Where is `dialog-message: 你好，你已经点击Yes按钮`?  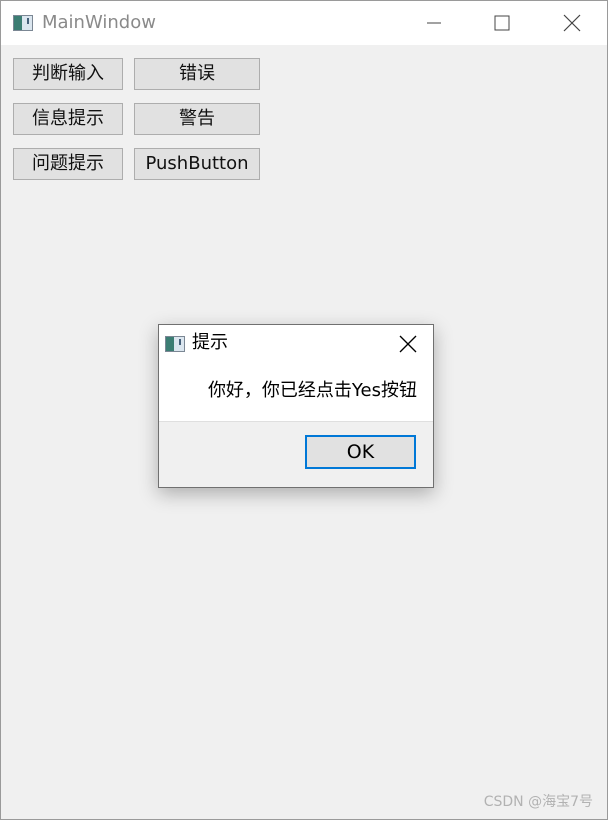 dialog-message: 你好，你已经点击Yes按钮 is located at coordinates (312, 390).